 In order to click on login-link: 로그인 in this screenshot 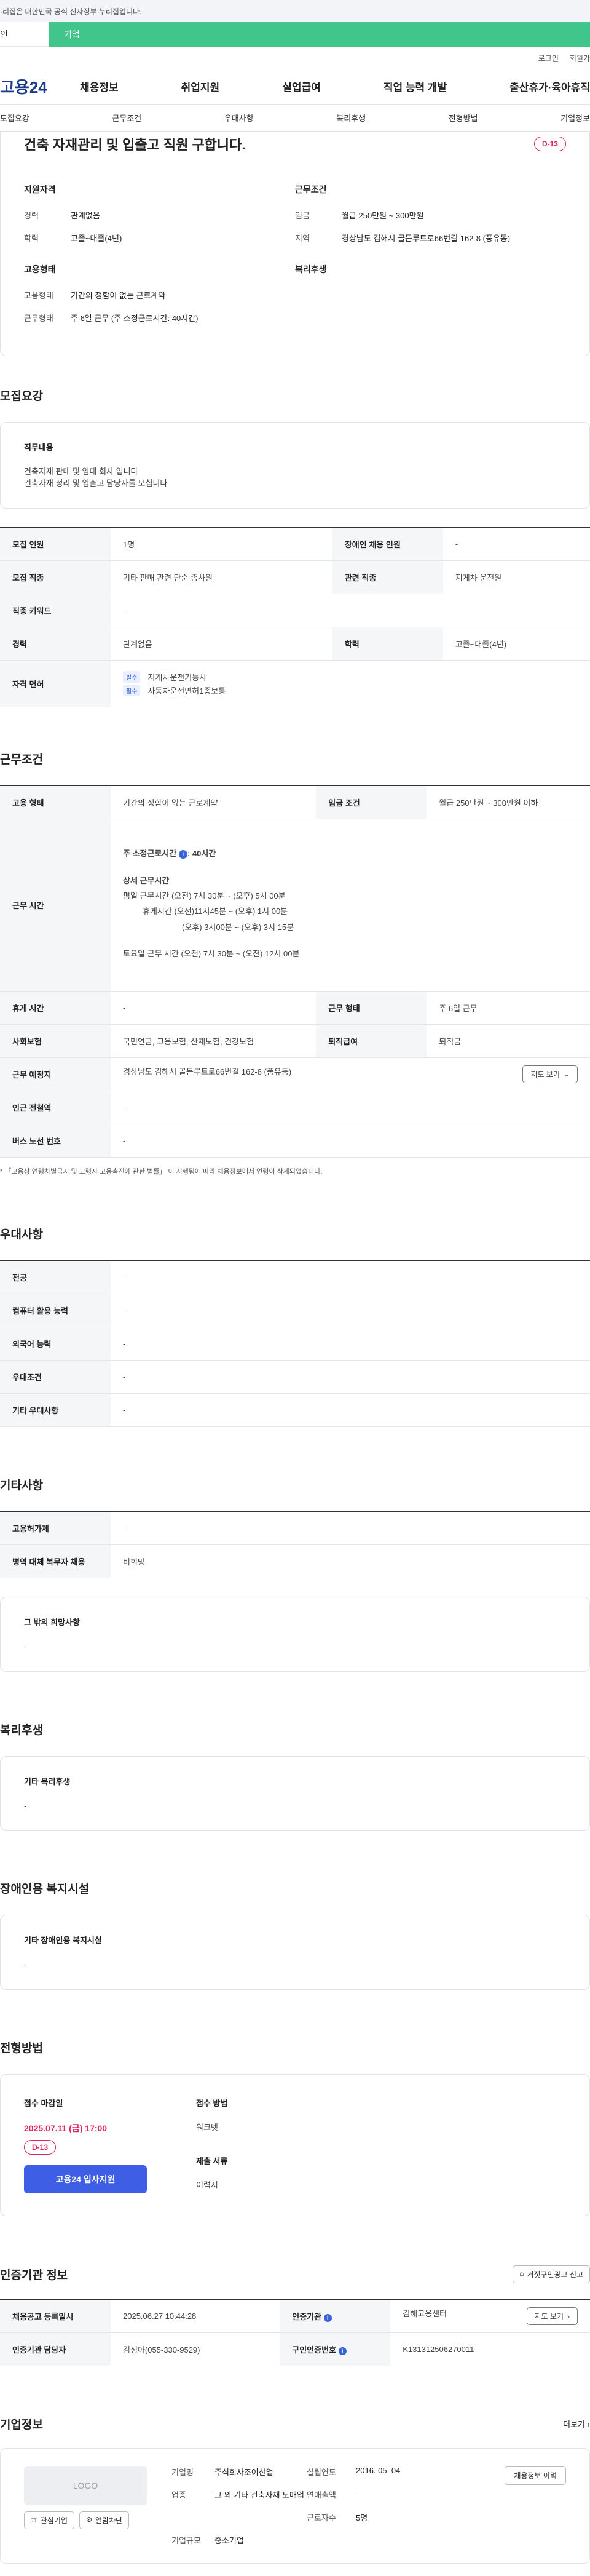, I will do `click(549, 58)`.